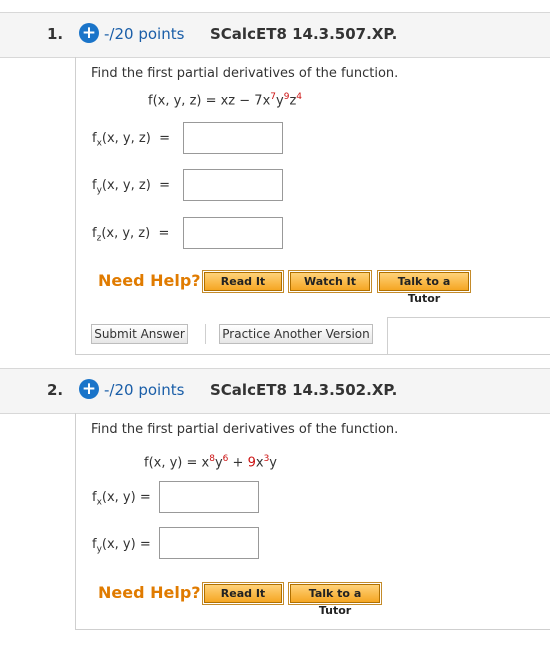  Describe the element at coordinates (131, 140) in the screenshot. I see `fx-label: fx(x, y, z) =` at that location.